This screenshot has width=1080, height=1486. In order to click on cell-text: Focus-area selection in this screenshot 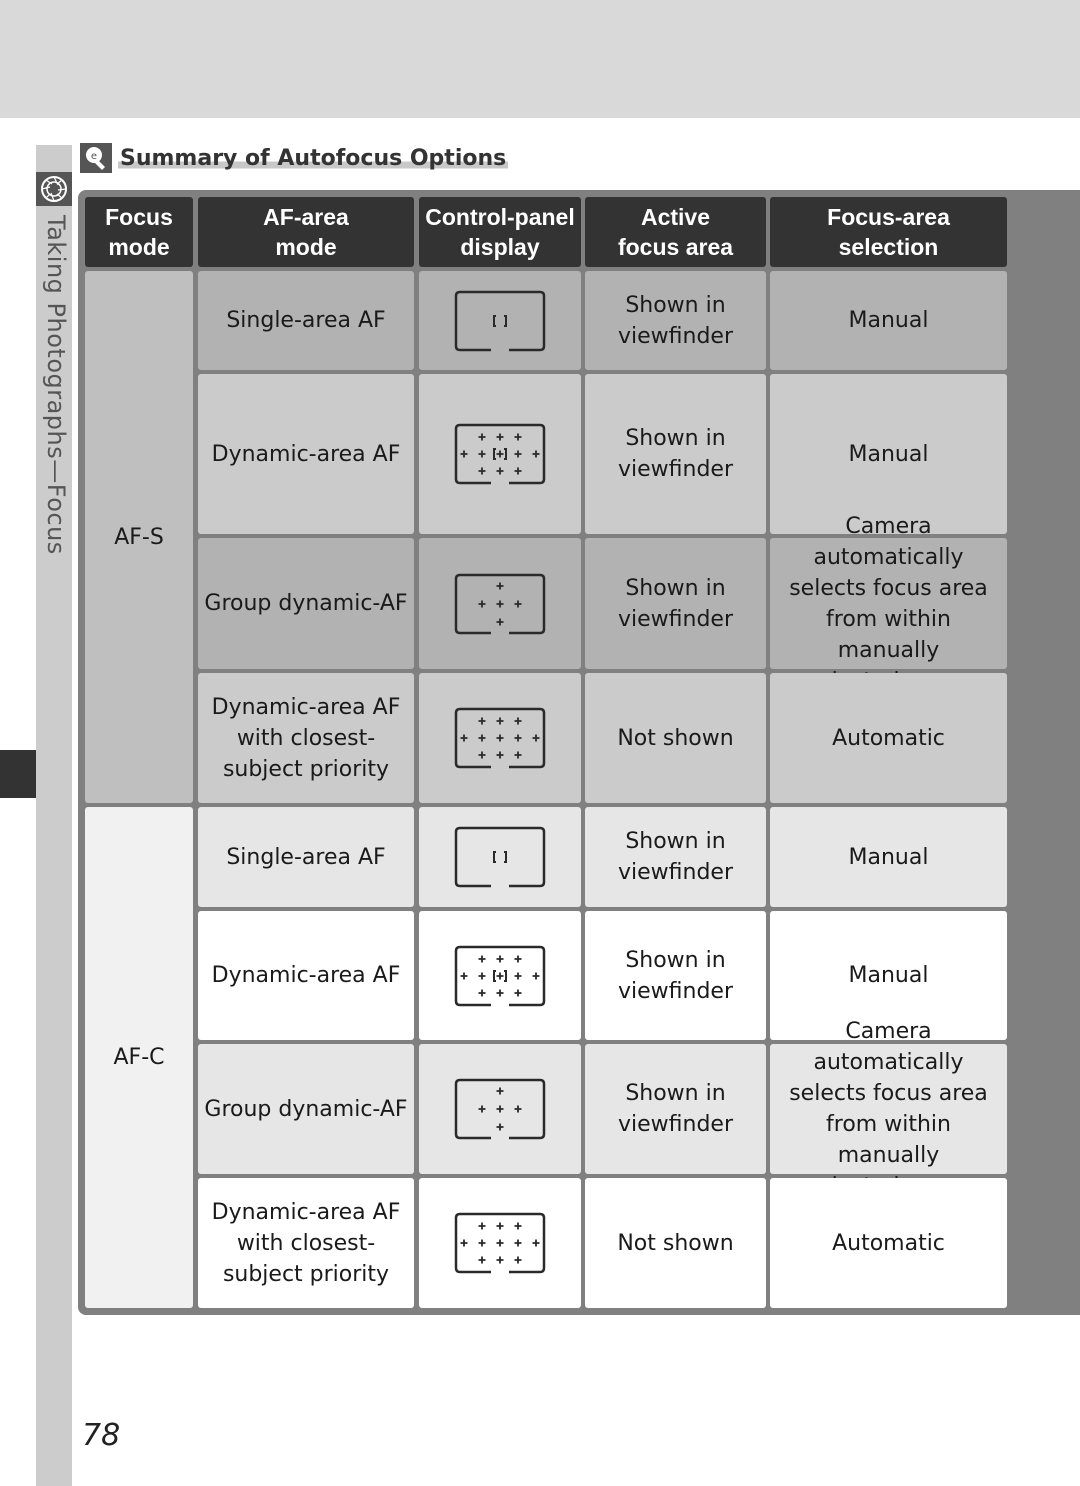, I will do `click(888, 232)`.